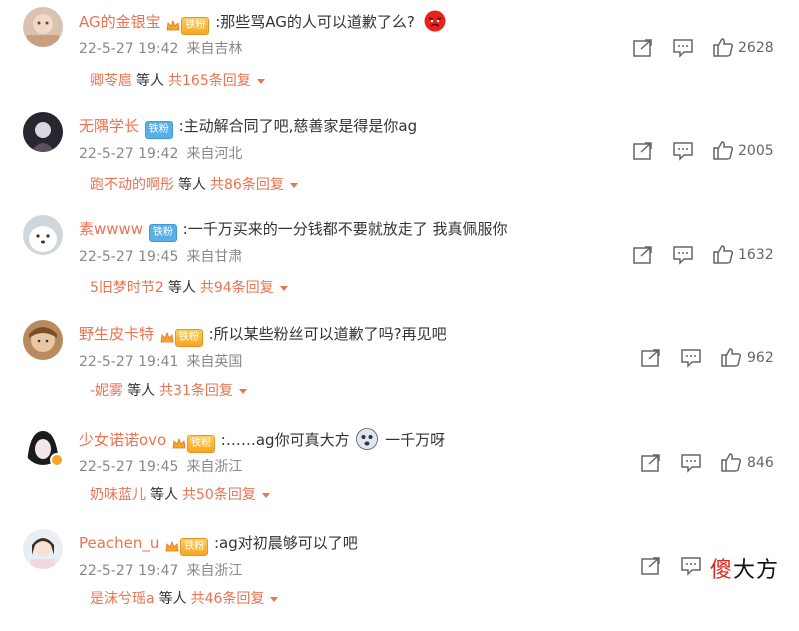  Describe the element at coordinates (132, 185) in the screenshot. I see `reply-user-link: 跑不动的啊彤` at that location.